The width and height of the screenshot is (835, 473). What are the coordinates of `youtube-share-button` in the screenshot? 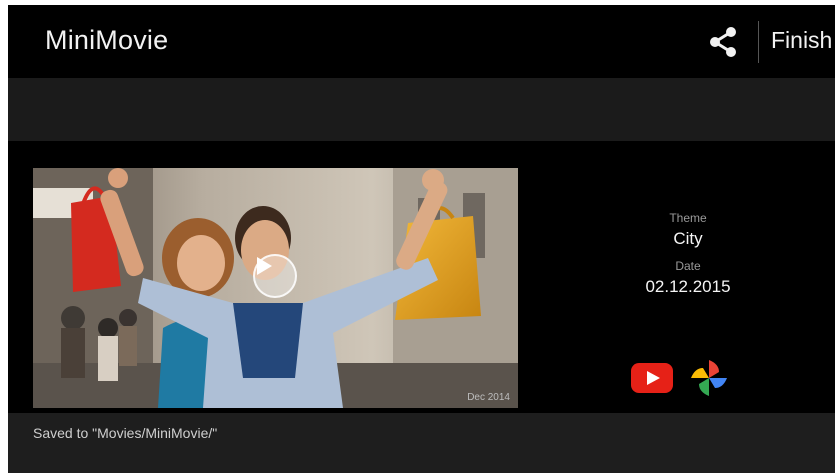 It's located at (652, 378).